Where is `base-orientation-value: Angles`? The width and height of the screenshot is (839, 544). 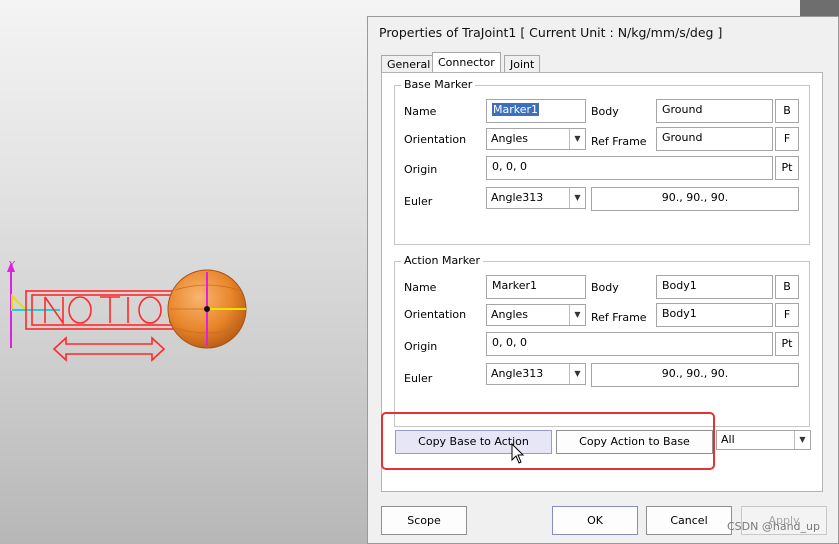 base-orientation-value: Angles is located at coordinates (510, 138).